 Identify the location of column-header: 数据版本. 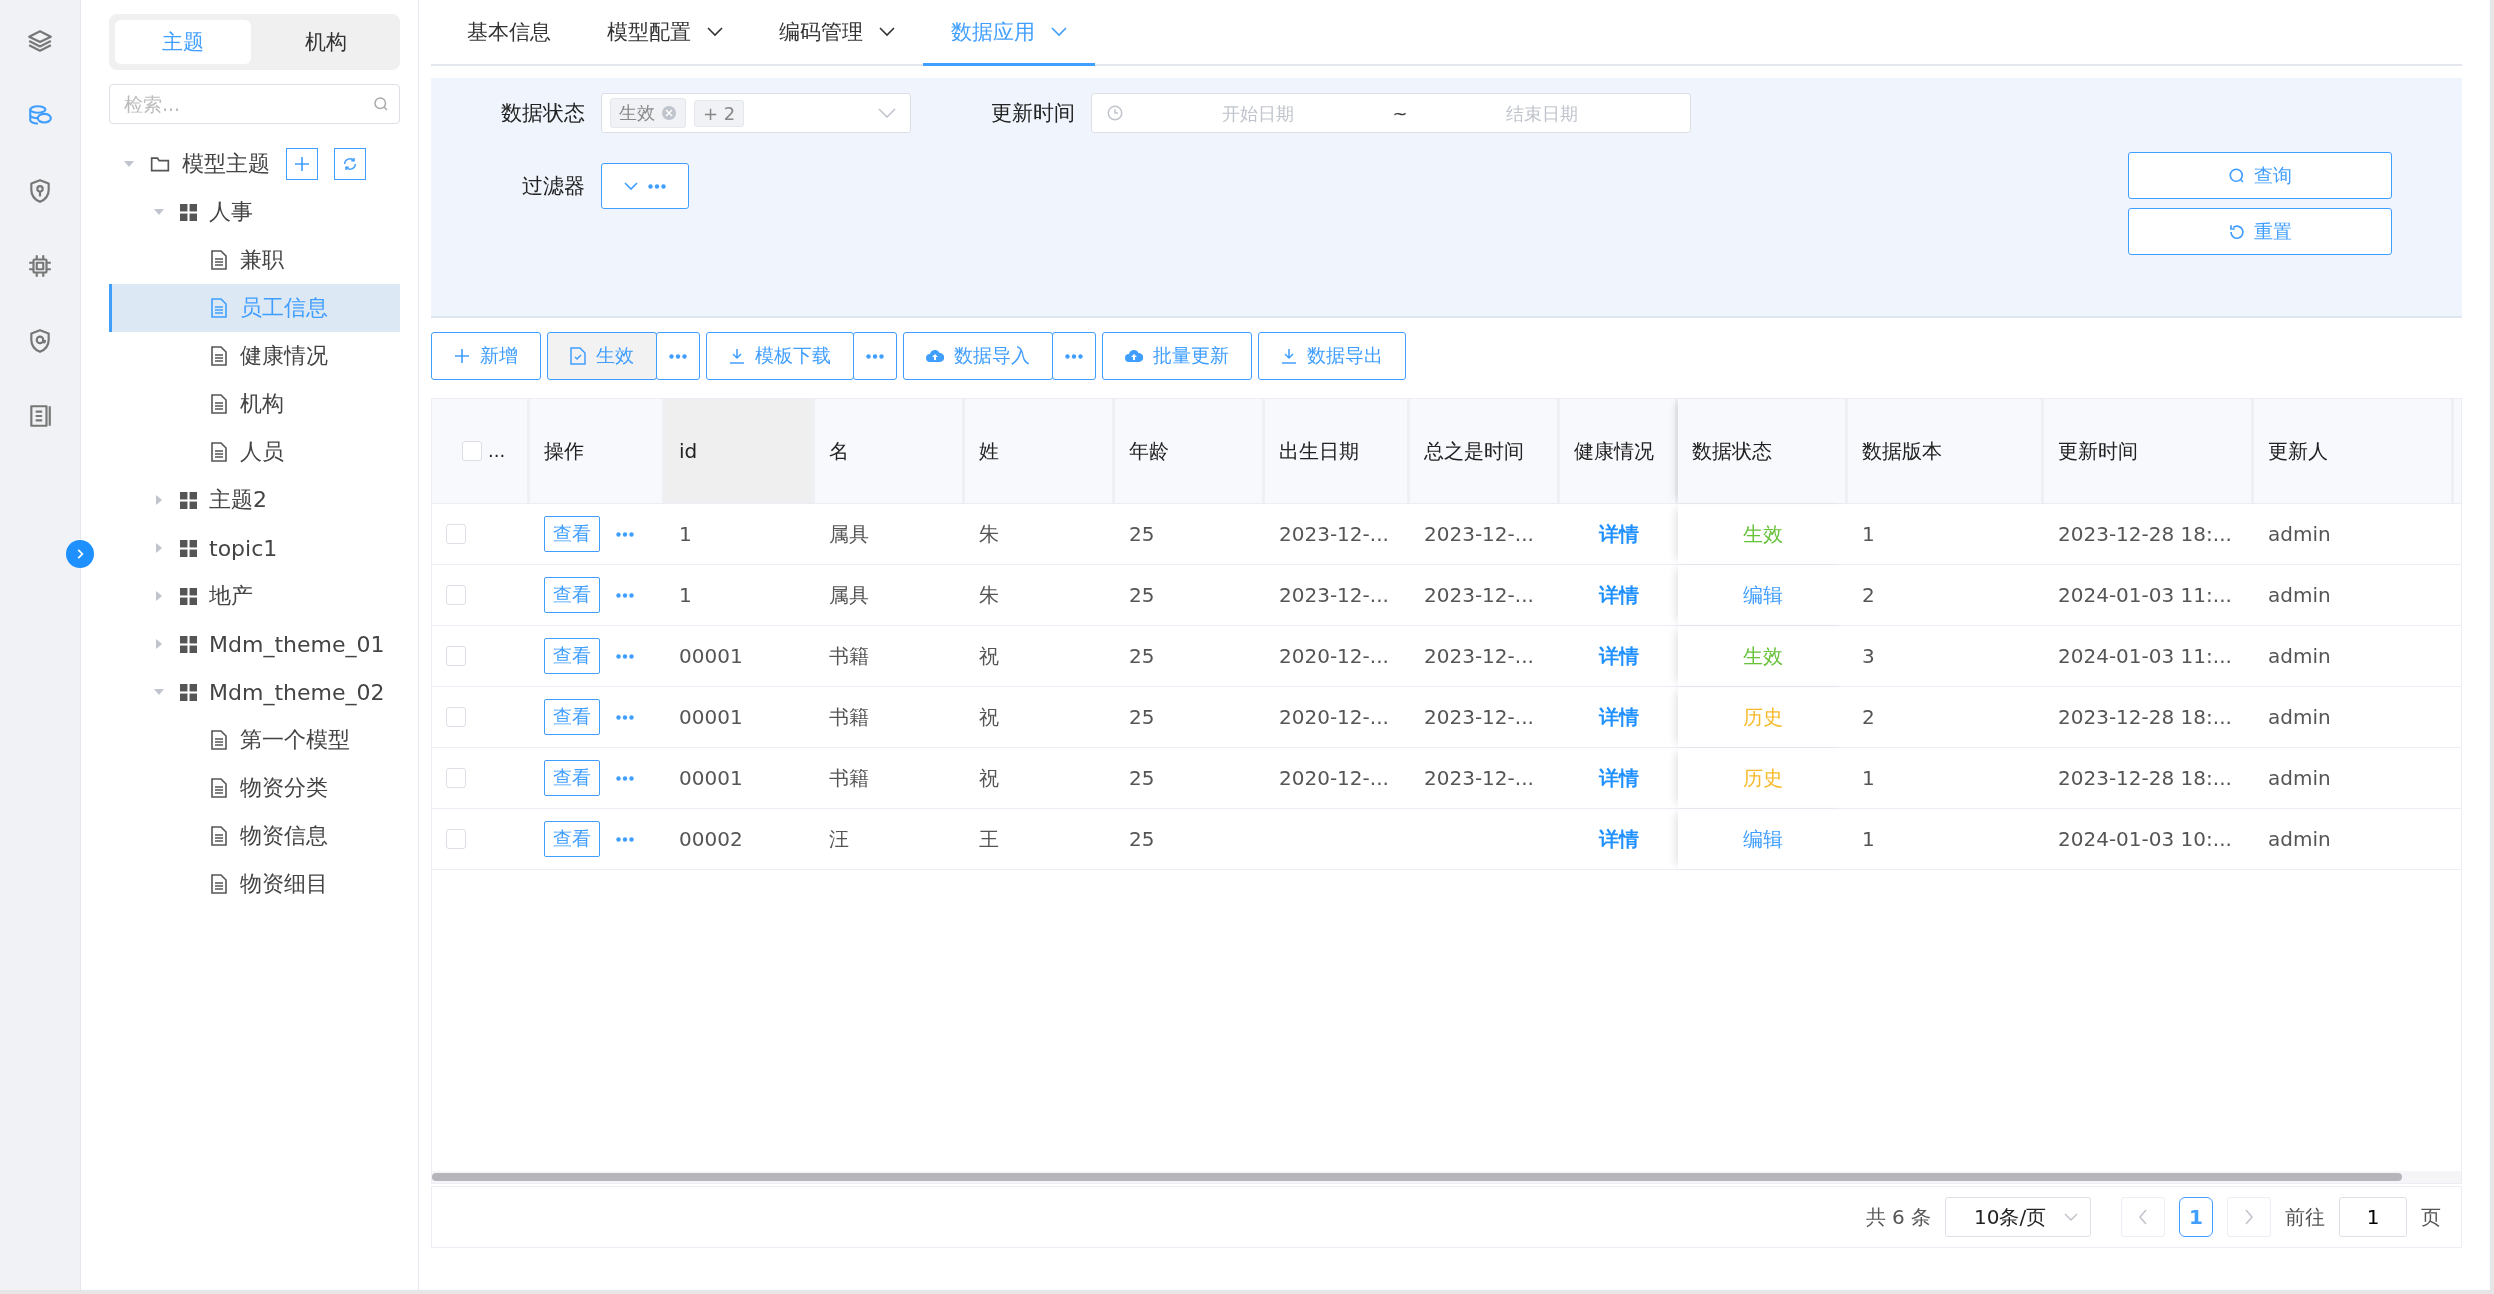
(1946, 451).